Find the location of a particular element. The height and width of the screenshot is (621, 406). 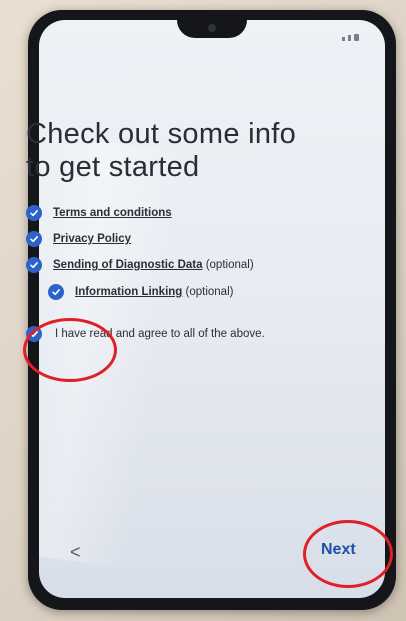

consent-item-linking: Information Linking (optional) is located at coordinates (140, 292).